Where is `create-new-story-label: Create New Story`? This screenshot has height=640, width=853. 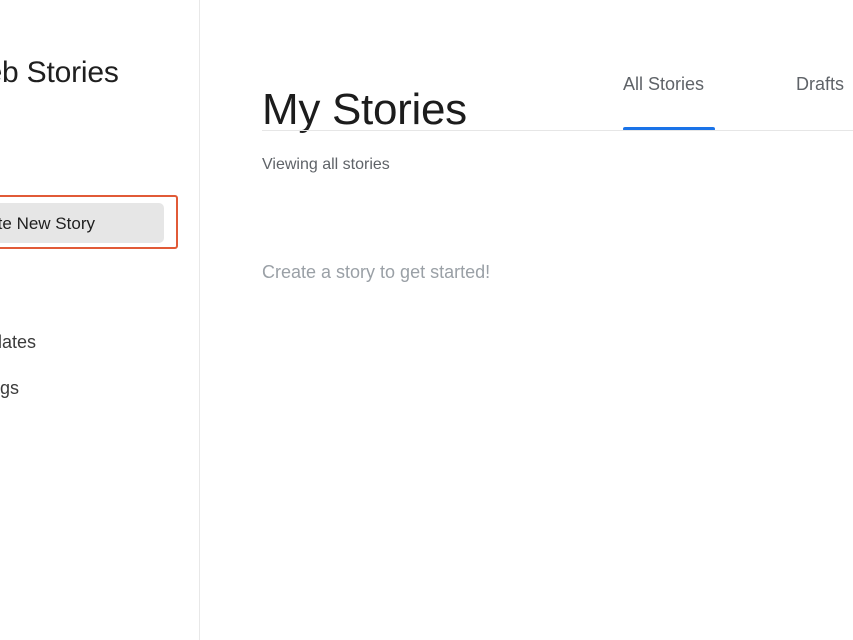
create-new-story-label: Create New Story is located at coordinates (47, 223).